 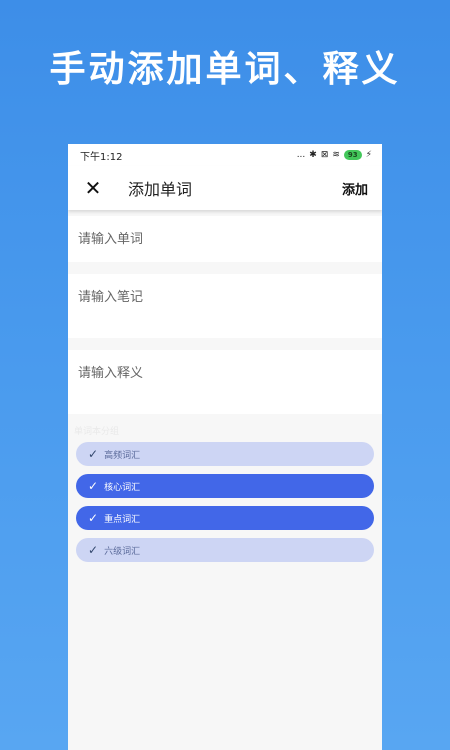 What do you see at coordinates (225, 188) in the screenshot?
I see `app-bar: ✕ 添加单词 添加` at bounding box center [225, 188].